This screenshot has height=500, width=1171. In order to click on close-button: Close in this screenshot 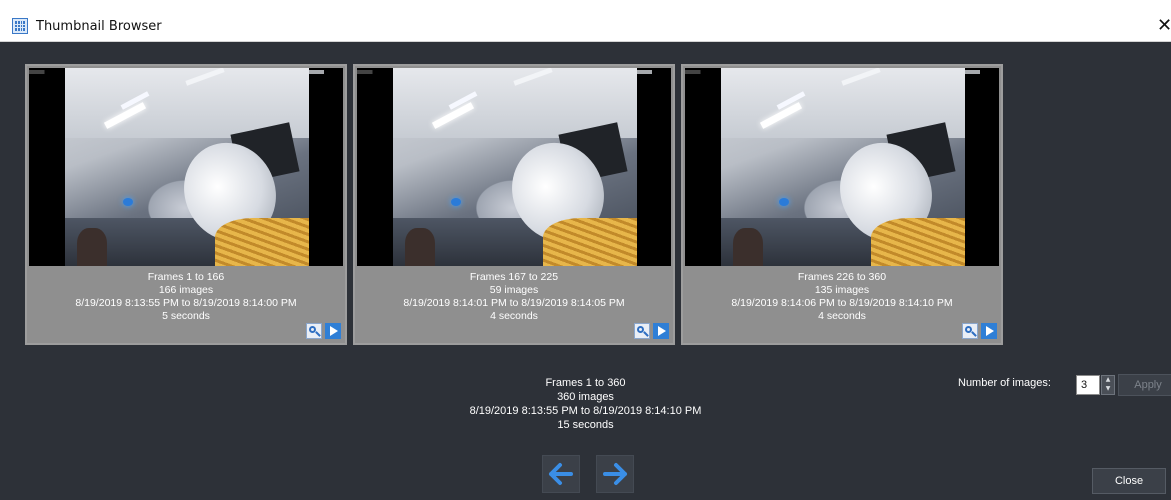, I will do `click(1129, 481)`.